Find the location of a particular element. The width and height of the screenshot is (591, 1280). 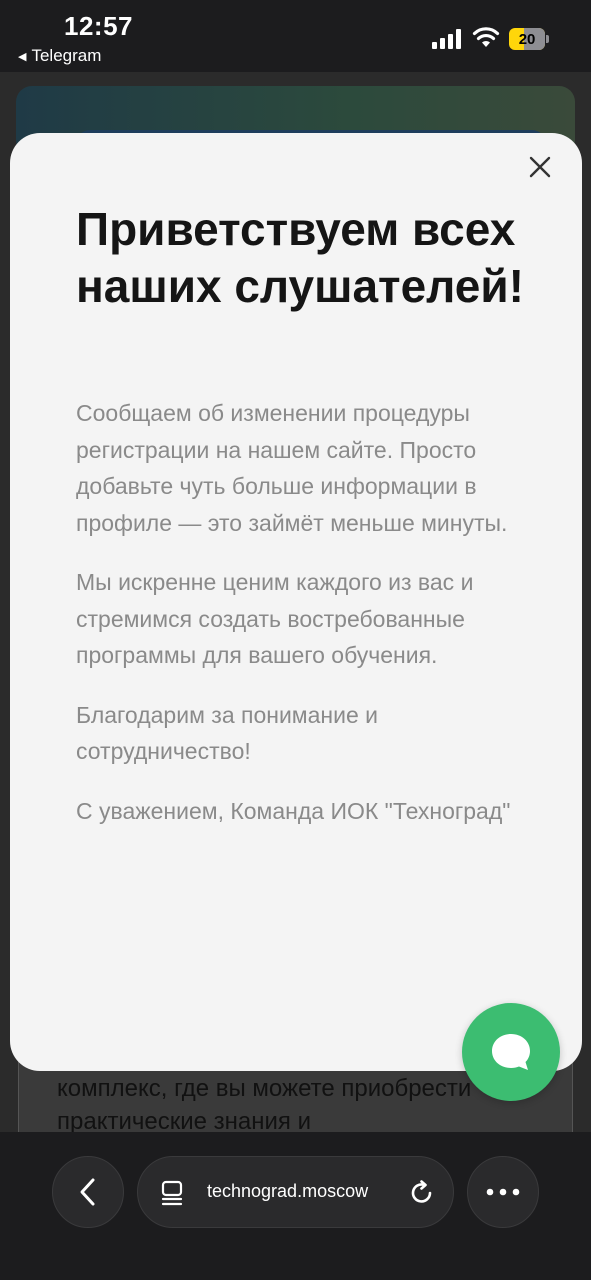

tabs-icon is located at coordinates (173, 1193).